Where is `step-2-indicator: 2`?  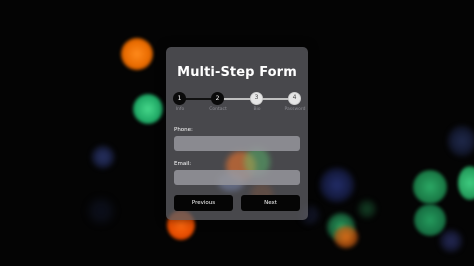 step-2-indicator: 2 is located at coordinates (217, 98).